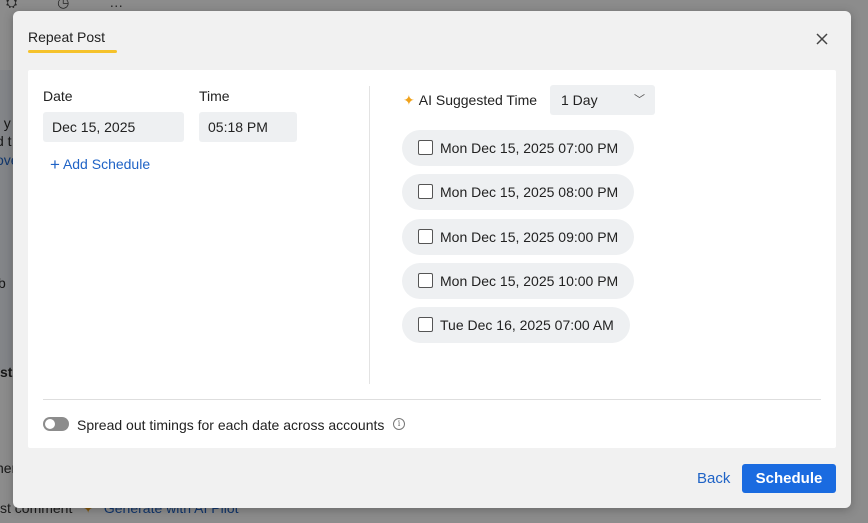 Image resolution: width=868 pixels, height=523 pixels. Describe the element at coordinates (72, 51) in the screenshot. I see `active-tab-indicator` at that location.